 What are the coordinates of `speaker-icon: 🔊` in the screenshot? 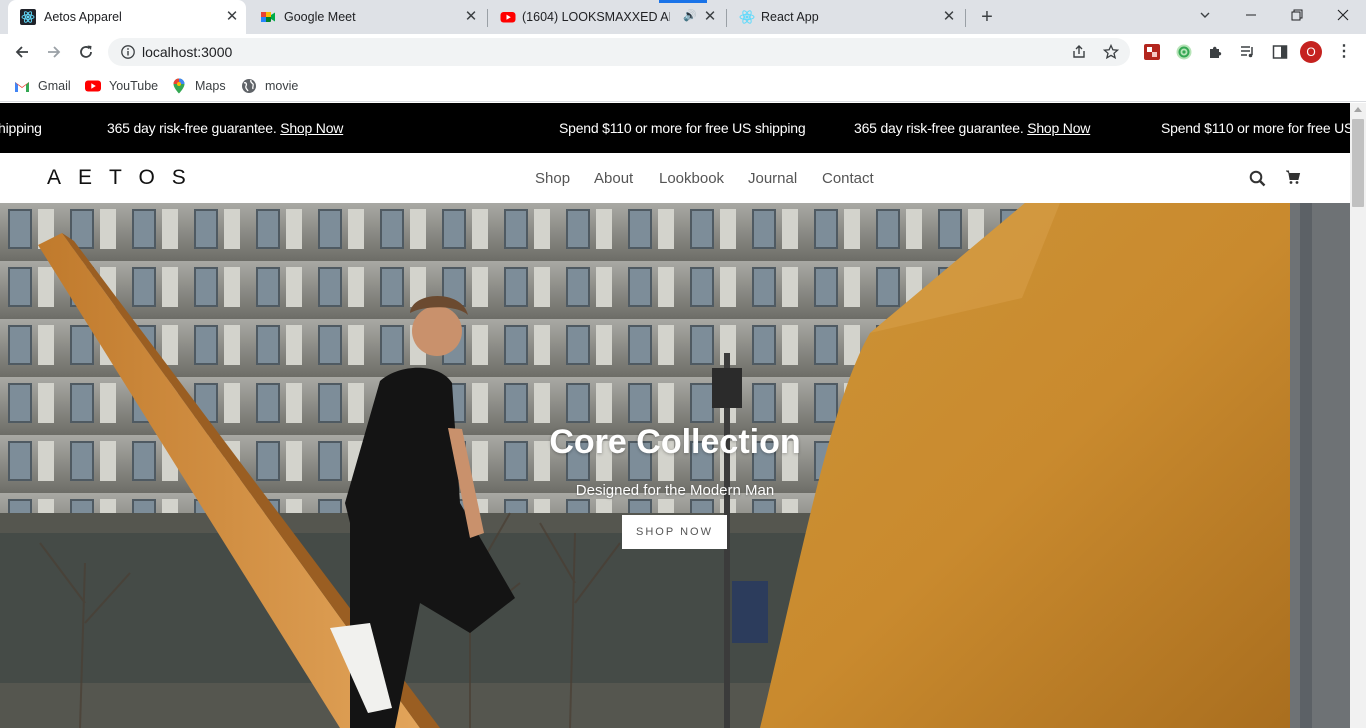 It's located at (690, 15).